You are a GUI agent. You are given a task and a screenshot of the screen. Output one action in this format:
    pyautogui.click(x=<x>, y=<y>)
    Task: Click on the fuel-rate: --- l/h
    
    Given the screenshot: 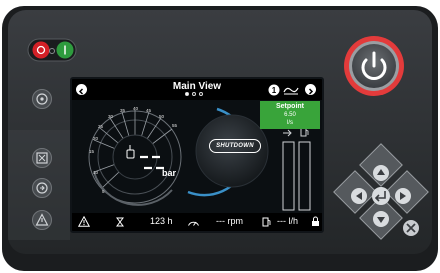 What is the action you would take?
    pyautogui.click(x=287, y=221)
    